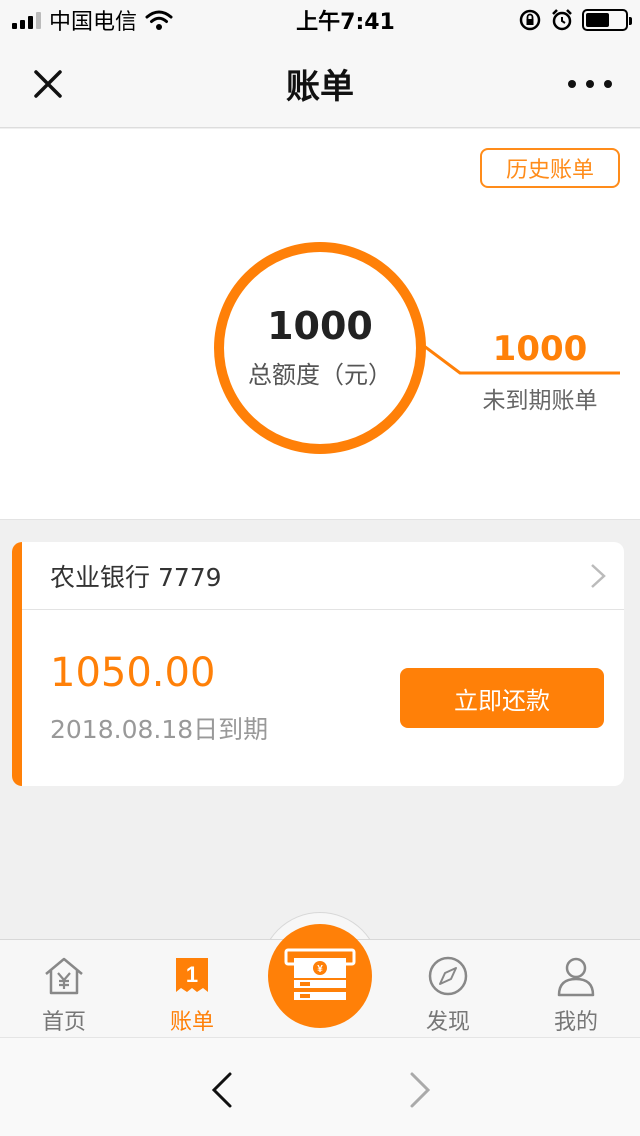 The height and width of the screenshot is (1136, 640). Describe the element at coordinates (320, 375) in the screenshot. I see `total-limit-label: 总额度（元）` at that location.